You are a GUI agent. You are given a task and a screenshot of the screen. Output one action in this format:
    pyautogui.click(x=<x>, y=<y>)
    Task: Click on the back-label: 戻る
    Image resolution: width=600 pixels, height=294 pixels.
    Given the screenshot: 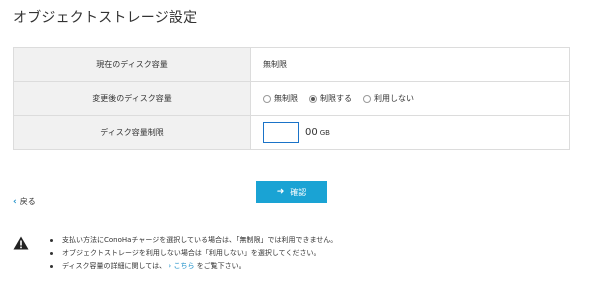 What is the action you would take?
    pyautogui.click(x=27, y=201)
    